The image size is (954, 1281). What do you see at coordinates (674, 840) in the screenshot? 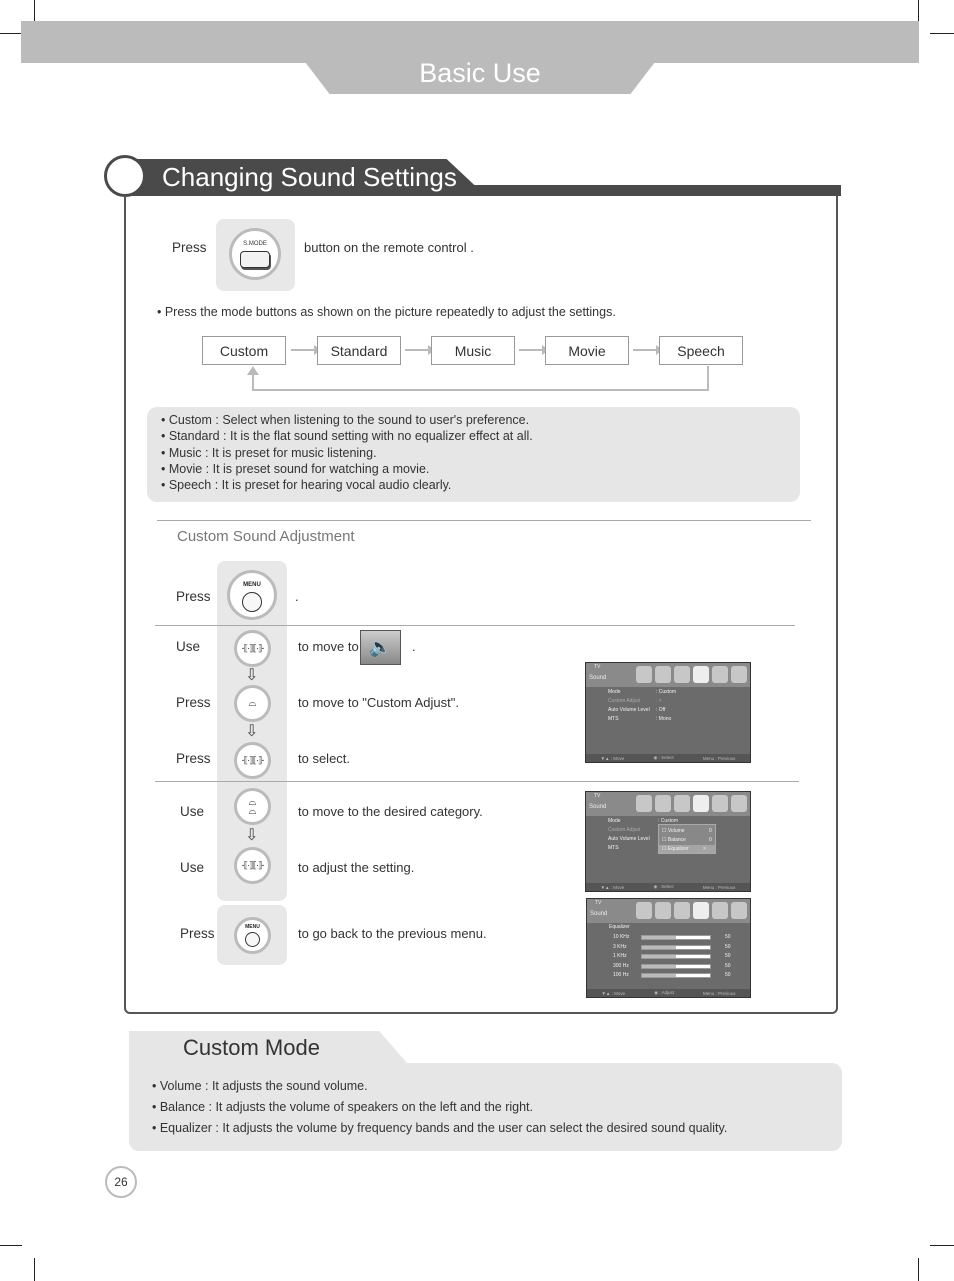
I see `popup-item: ☐ Balance` at bounding box center [674, 840].